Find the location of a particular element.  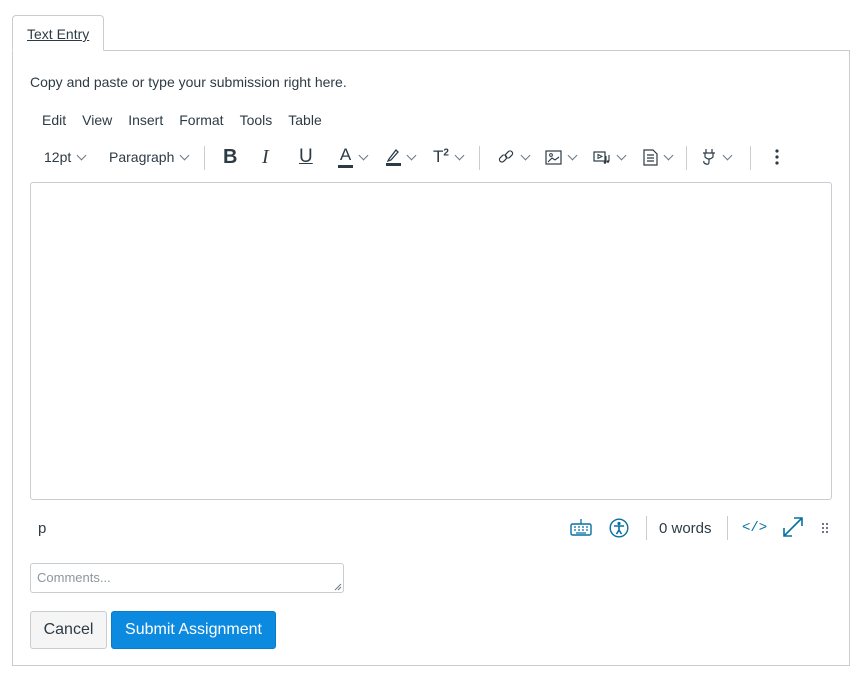

underline-icon: U is located at coordinates (306, 156).